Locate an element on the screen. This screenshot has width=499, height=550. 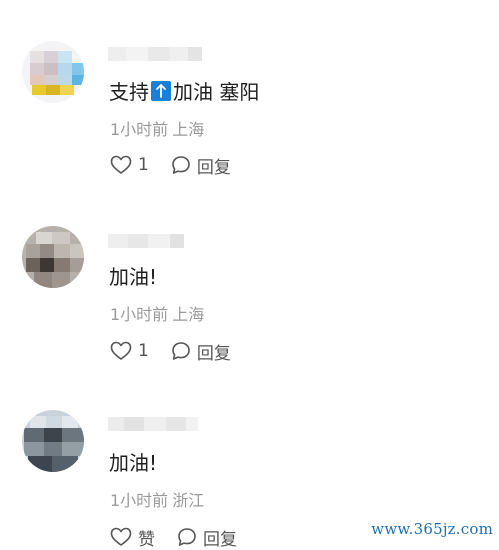
comment-text-part: 支持 is located at coordinates (129, 92).